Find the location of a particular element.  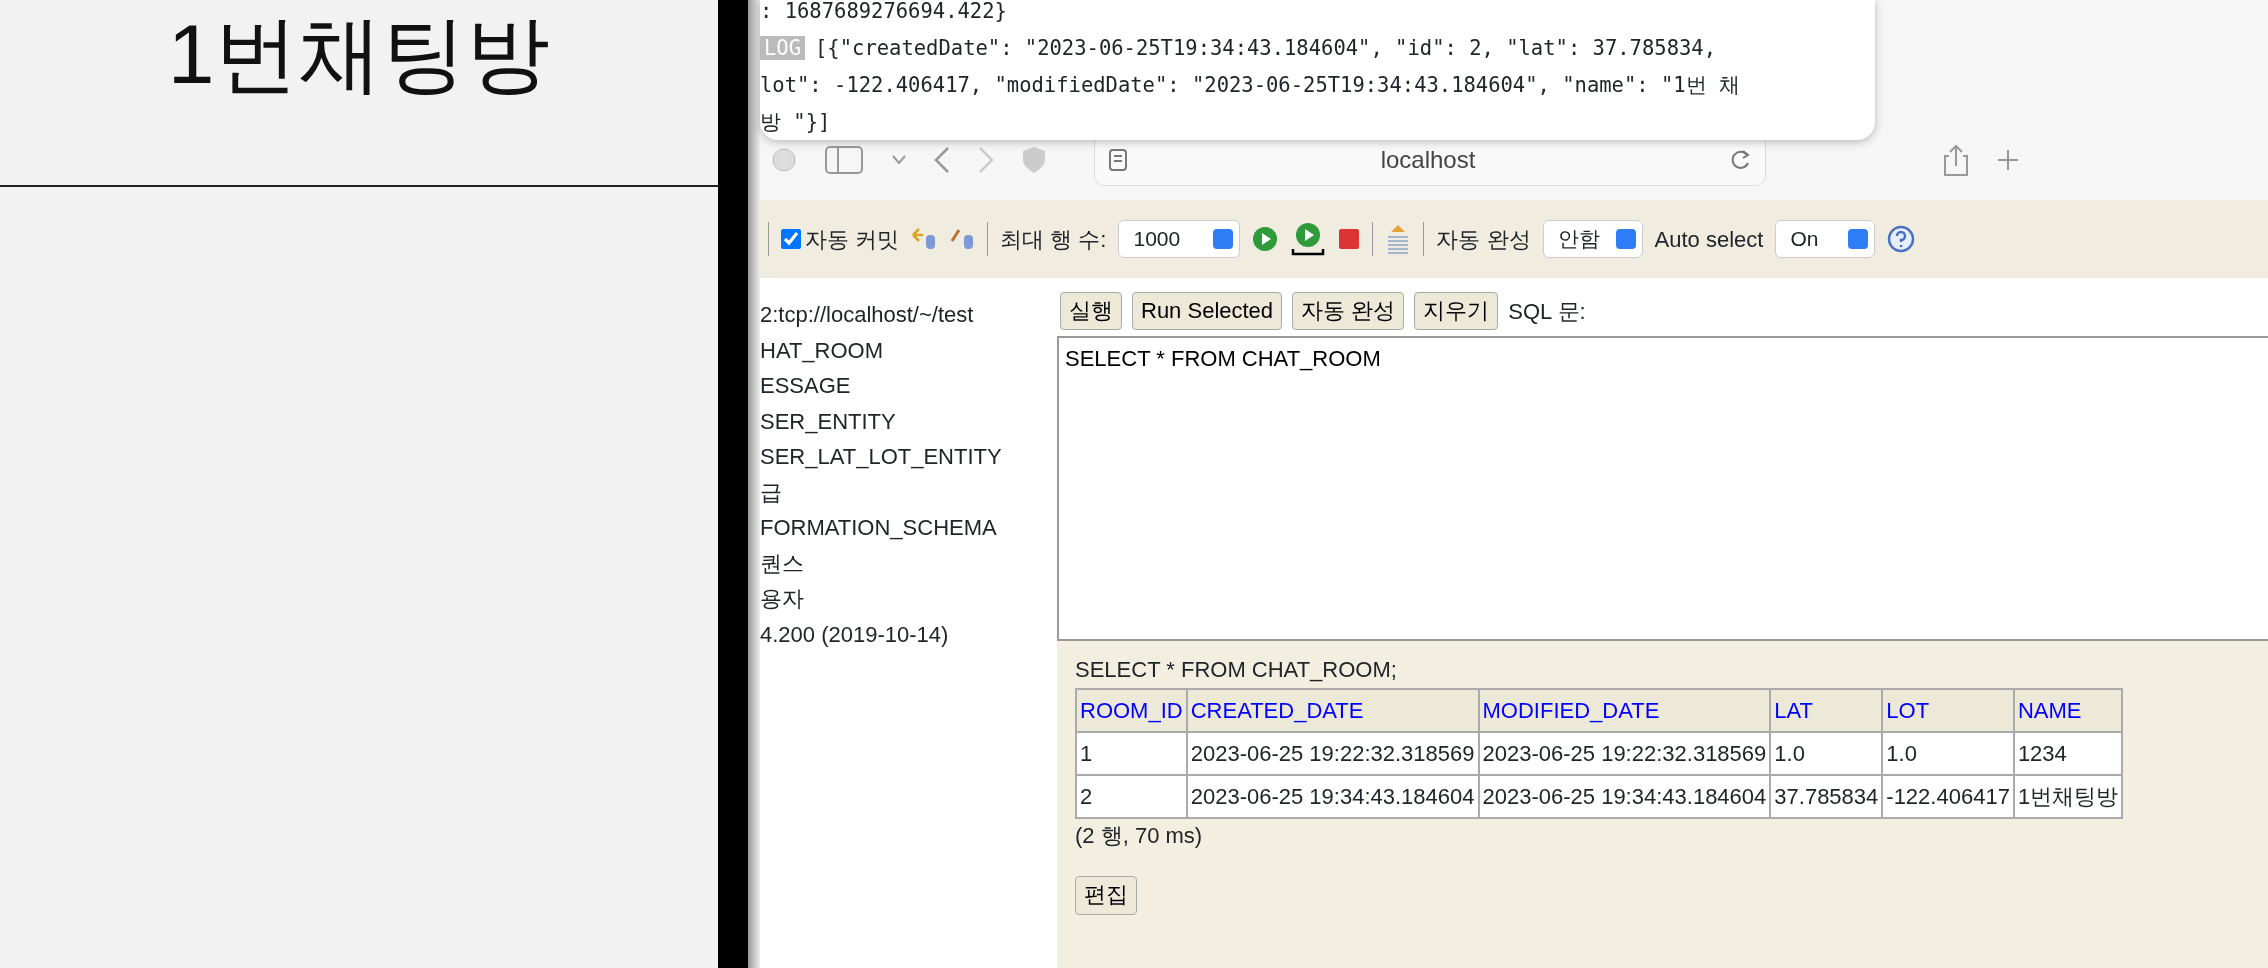

table-cell: 1 is located at coordinates (1131, 753).